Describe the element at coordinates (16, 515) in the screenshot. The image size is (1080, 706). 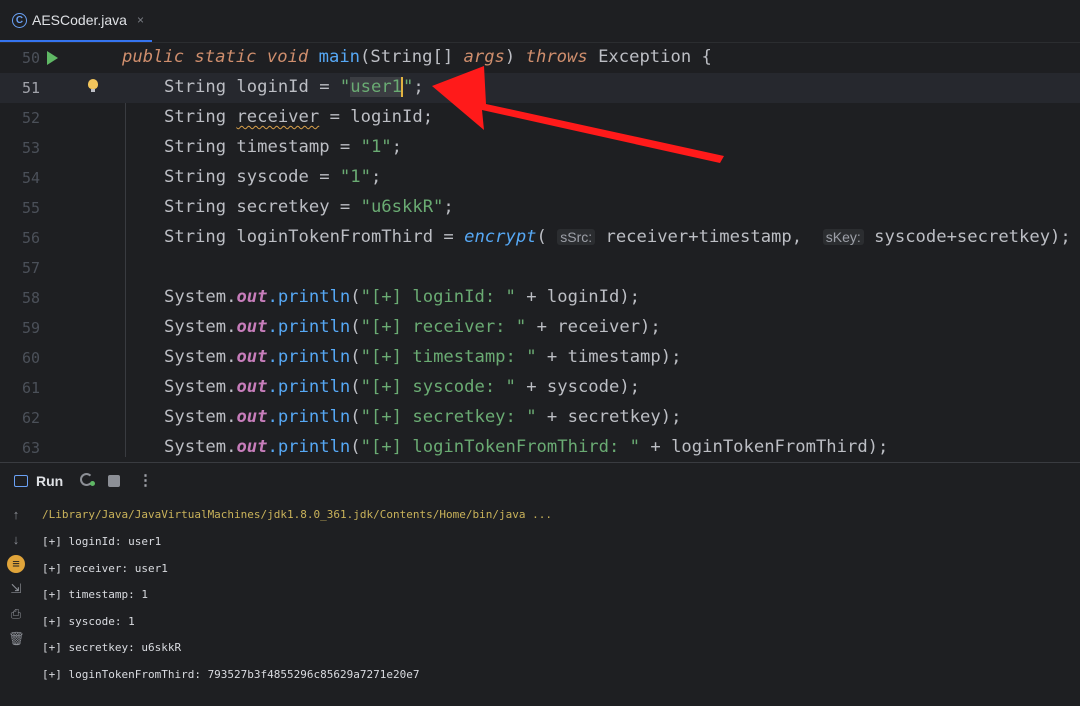
I see `scroll-up-icon: ↑` at that location.